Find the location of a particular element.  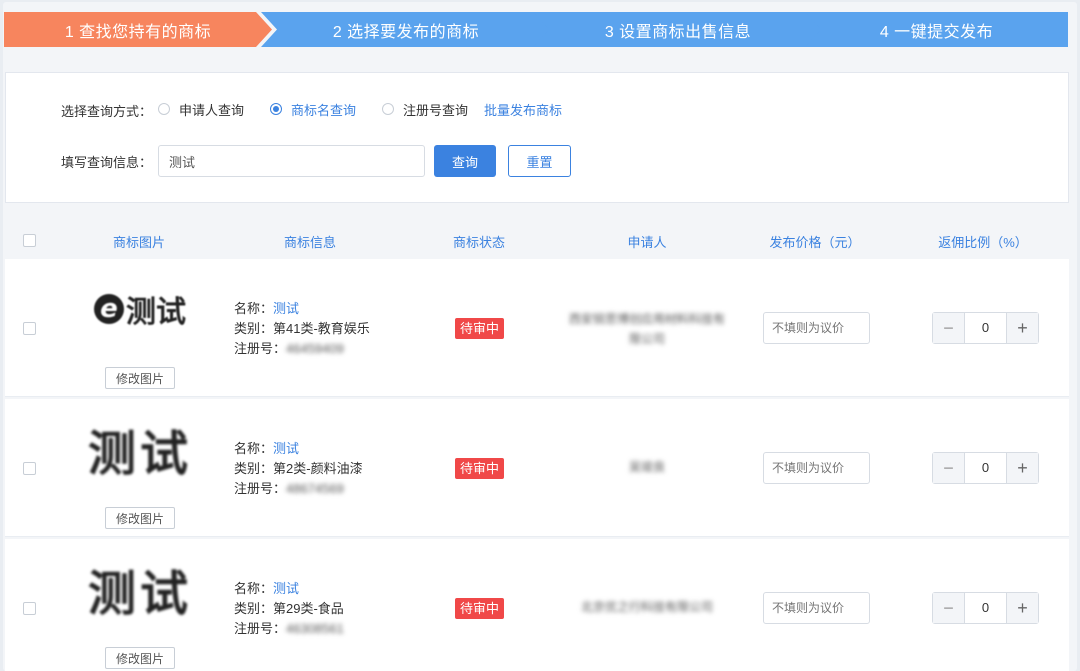

search-button: 查询 is located at coordinates (465, 161).